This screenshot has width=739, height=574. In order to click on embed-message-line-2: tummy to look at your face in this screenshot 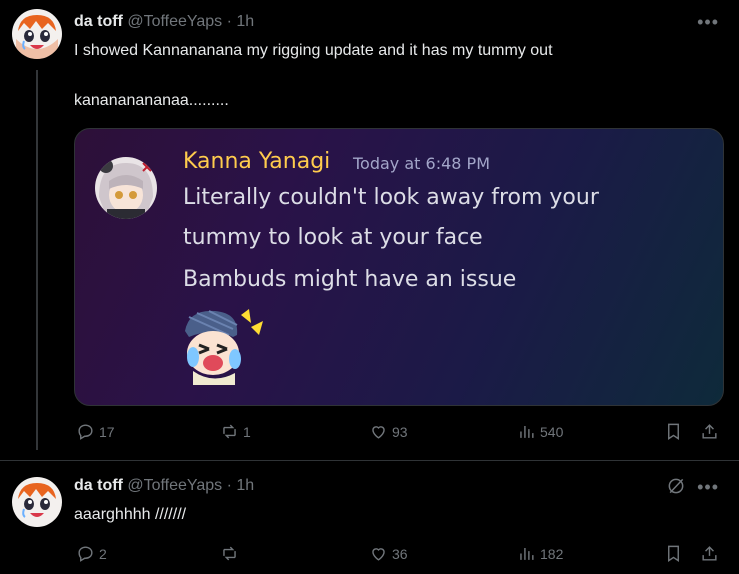, I will do `click(333, 237)`.